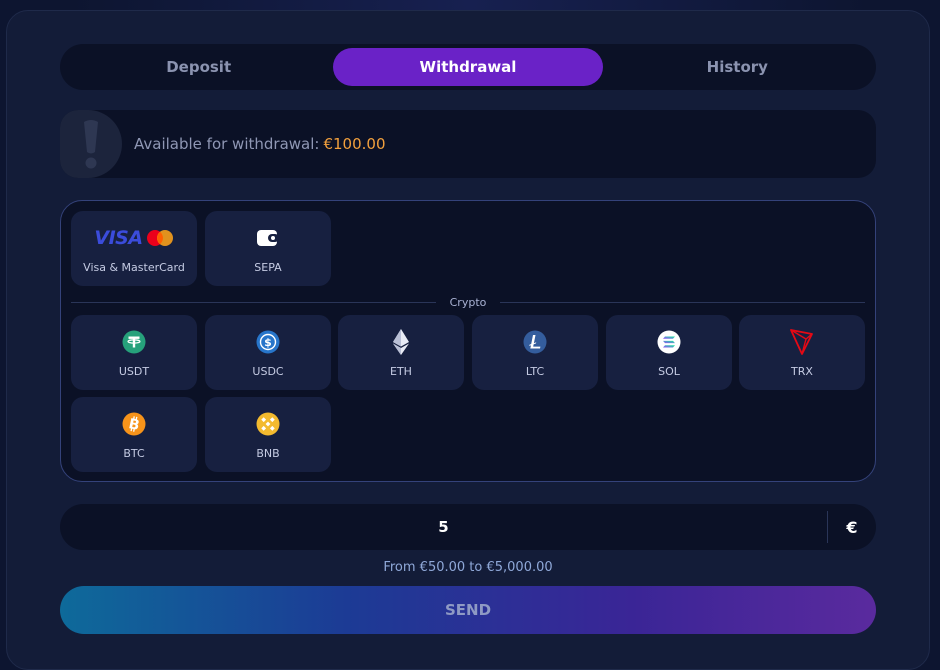 Image resolution: width=940 pixels, height=670 pixels. What do you see at coordinates (268, 424) in the screenshot?
I see `bnb-icon` at bounding box center [268, 424].